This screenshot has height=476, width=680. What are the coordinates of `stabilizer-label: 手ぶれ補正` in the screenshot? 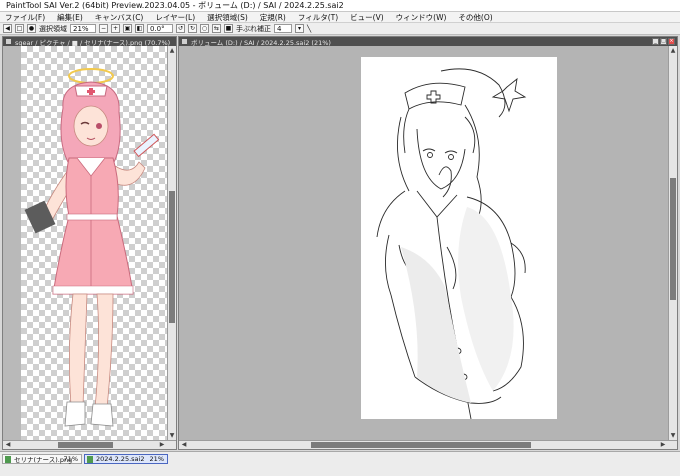 It's located at (253, 28).